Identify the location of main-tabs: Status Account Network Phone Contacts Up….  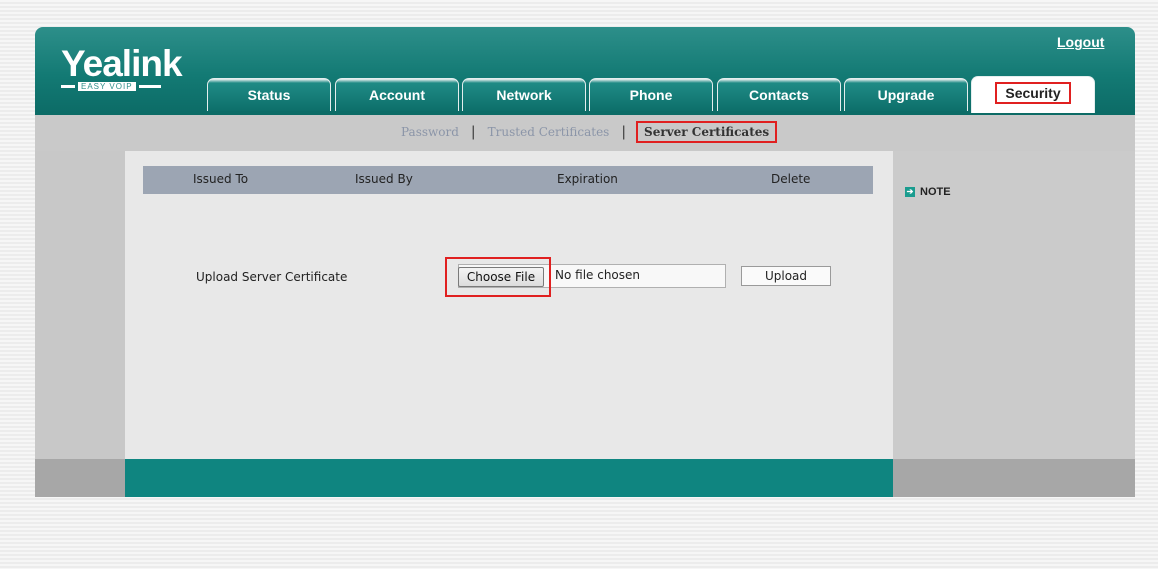
(671, 95).